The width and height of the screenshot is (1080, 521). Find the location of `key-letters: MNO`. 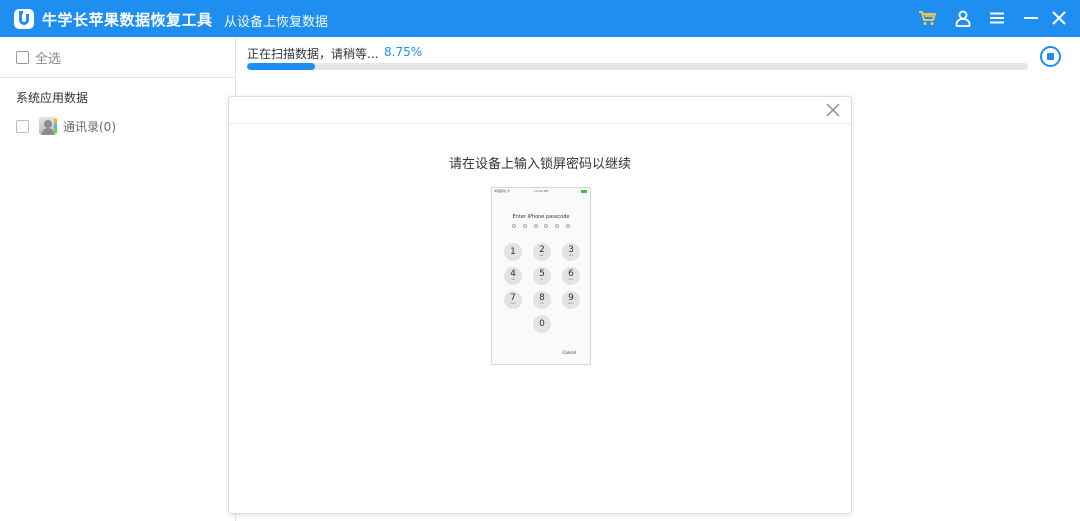

key-letters: MNO is located at coordinates (571, 280).